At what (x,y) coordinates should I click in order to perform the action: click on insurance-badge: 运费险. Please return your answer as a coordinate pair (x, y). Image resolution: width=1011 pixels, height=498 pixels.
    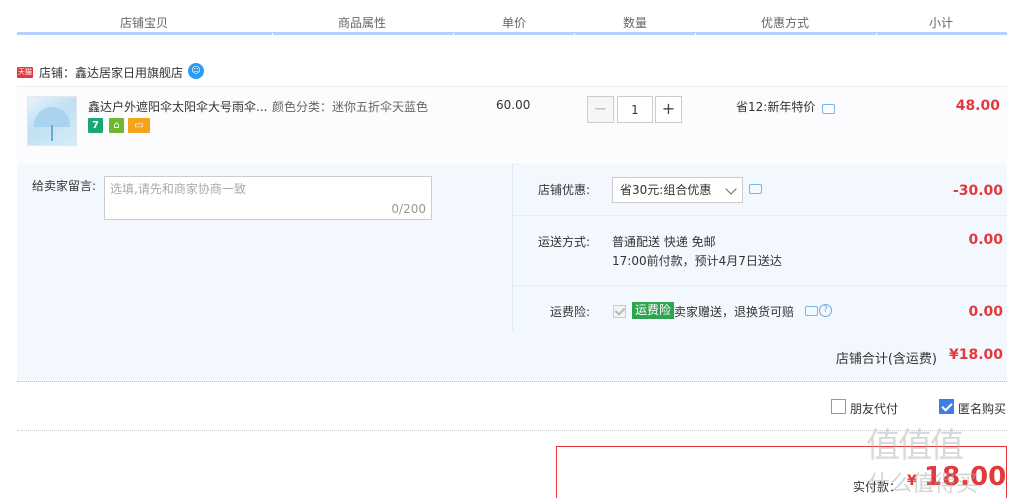
    Looking at the image, I should click on (653, 310).